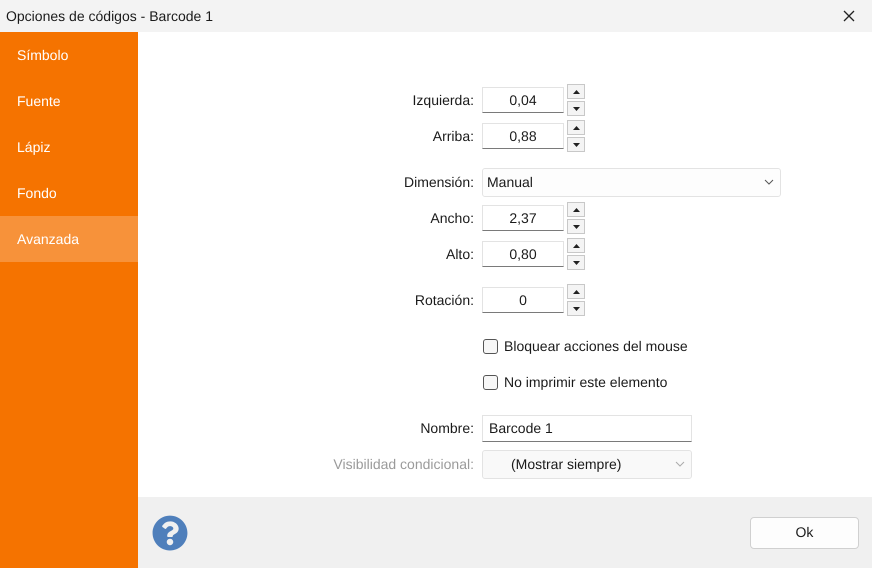 The width and height of the screenshot is (872, 568). Describe the element at coordinates (110, 16) in the screenshot. I see `window-title: Opciones de códigos - Barcode 1` at that location.